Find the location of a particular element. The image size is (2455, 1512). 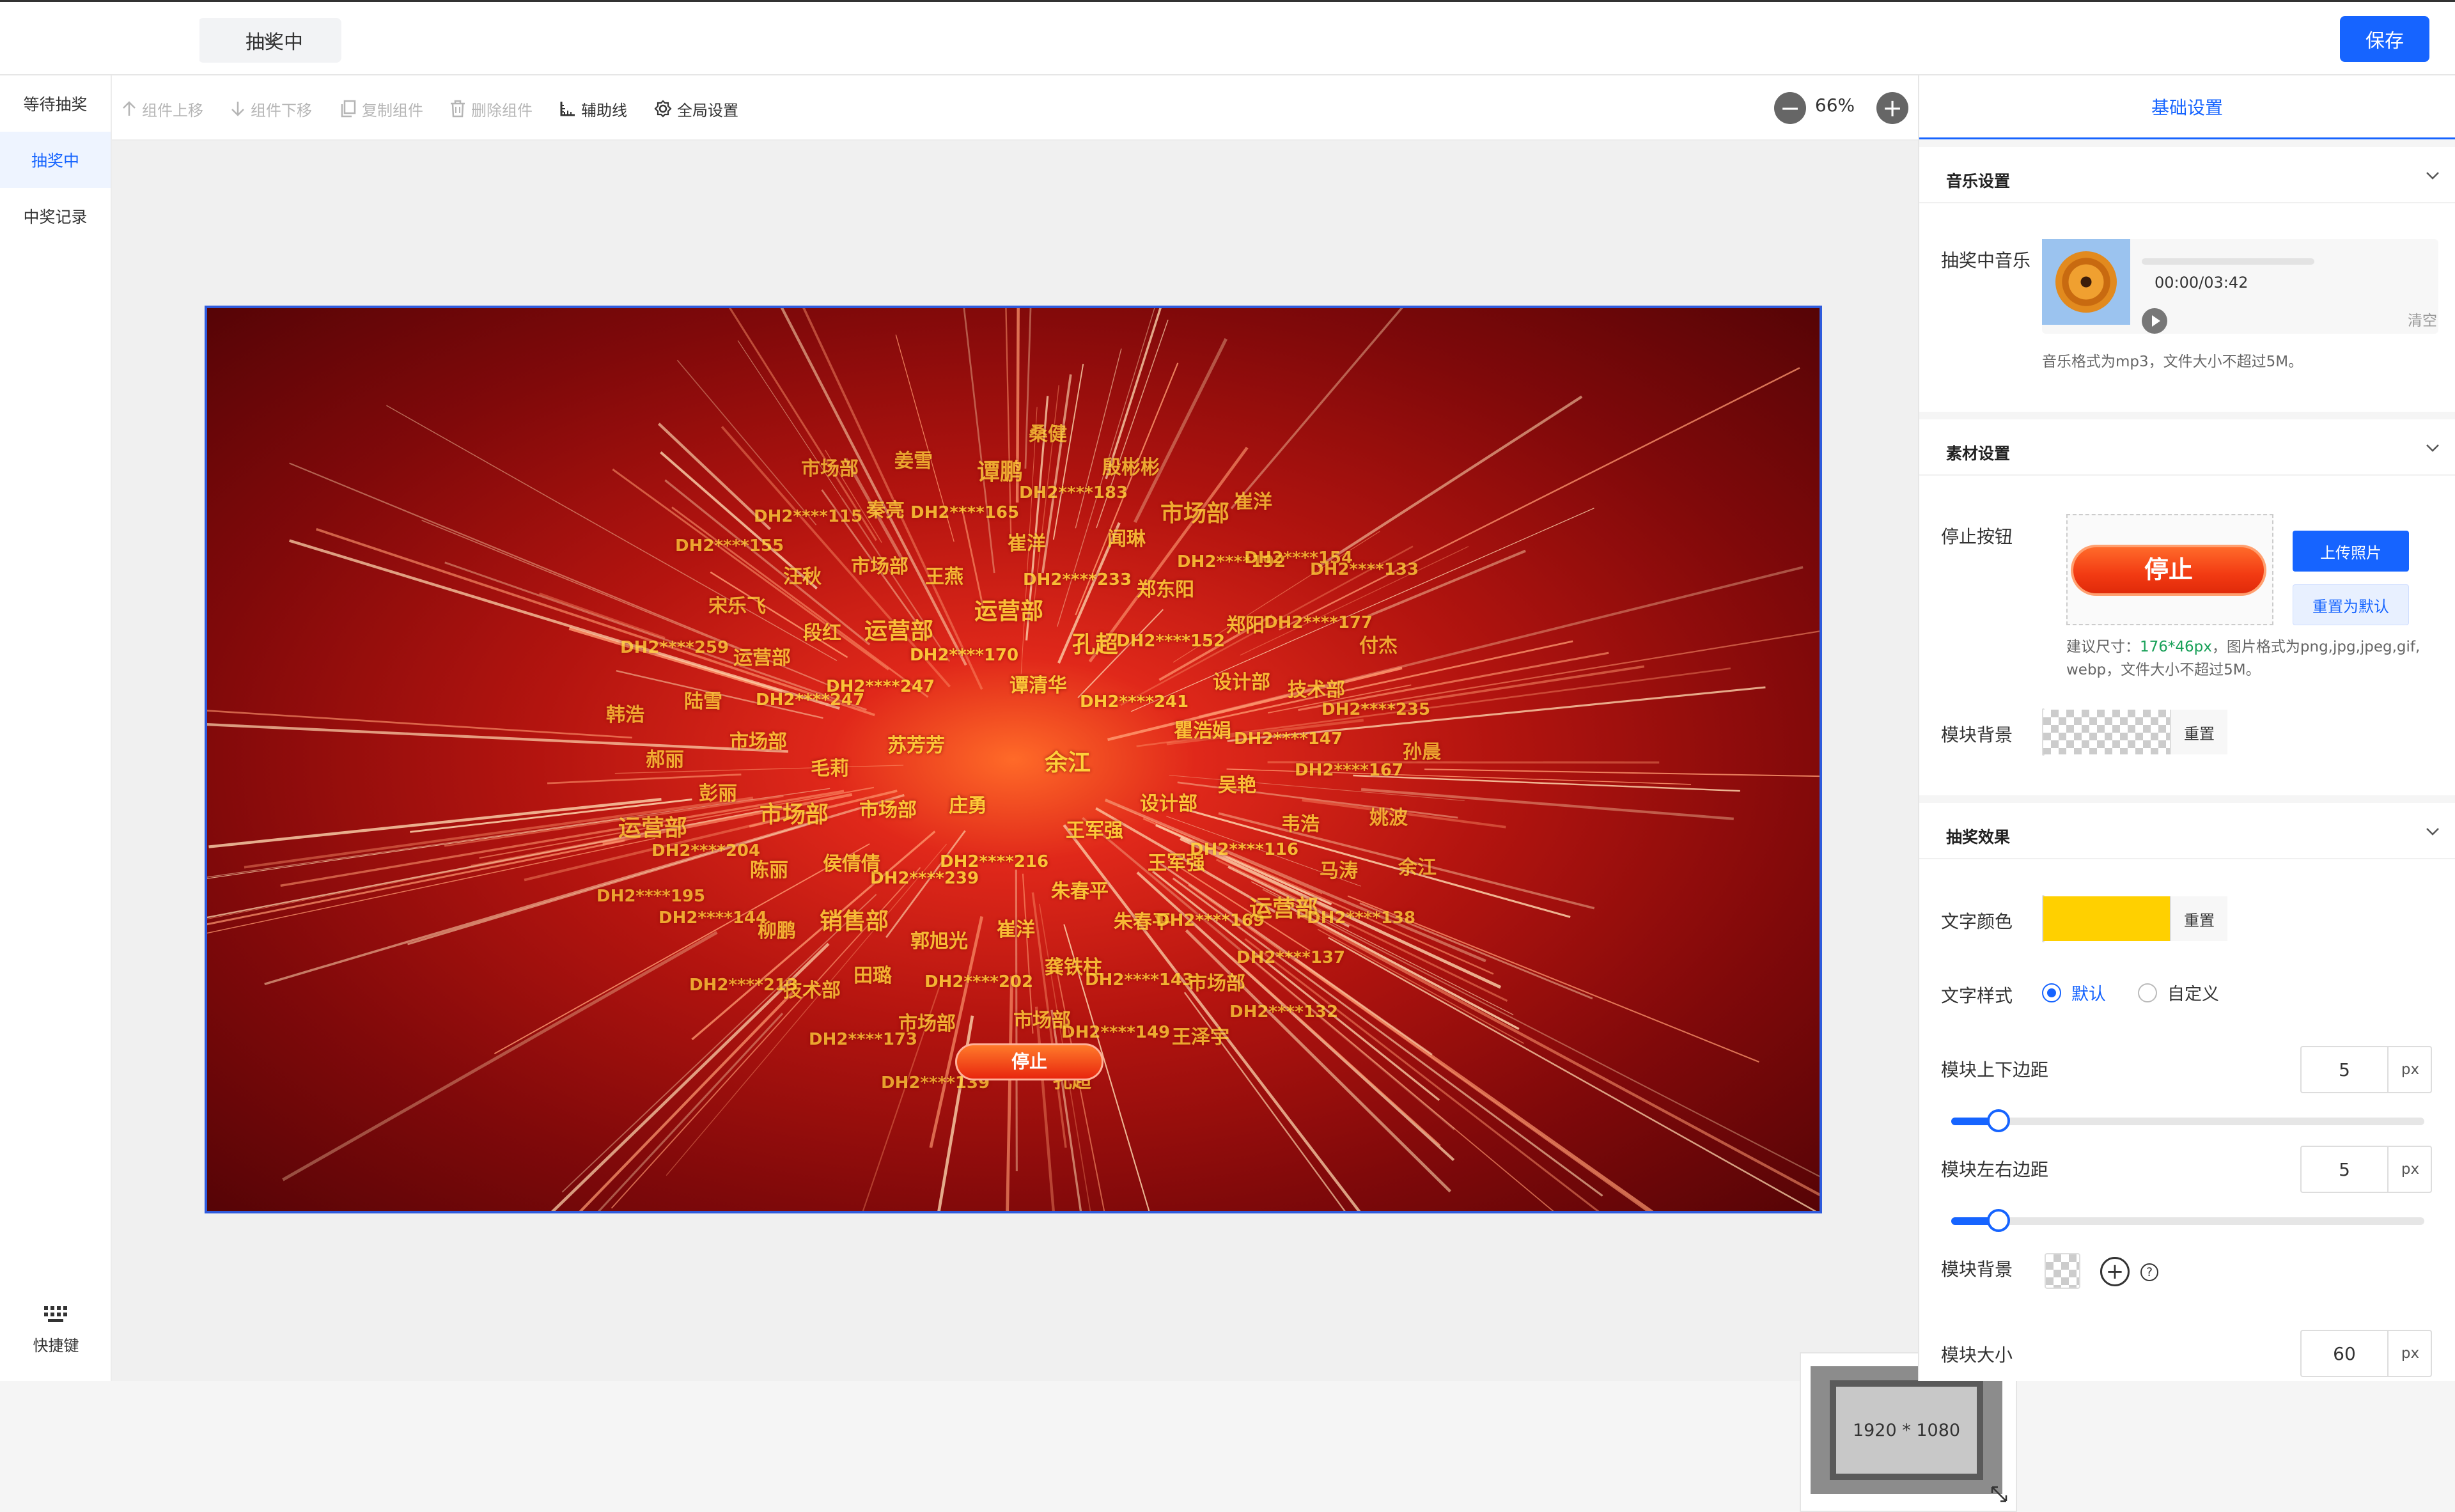

participant-name: 吴艳 is located at coordinates (1237, 783).